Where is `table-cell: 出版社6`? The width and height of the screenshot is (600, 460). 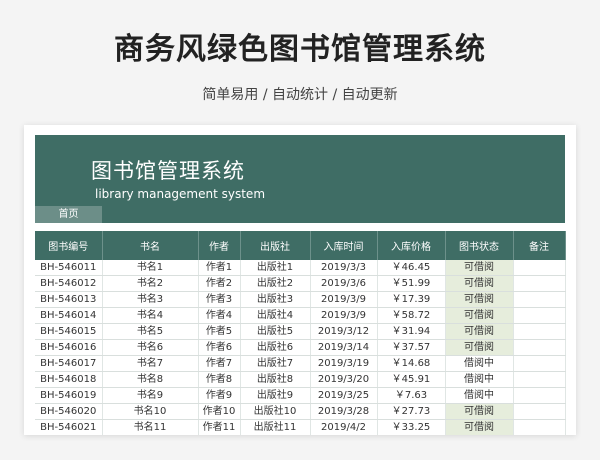 table-cell: 出版社6 is located at coordinates (275, 347).